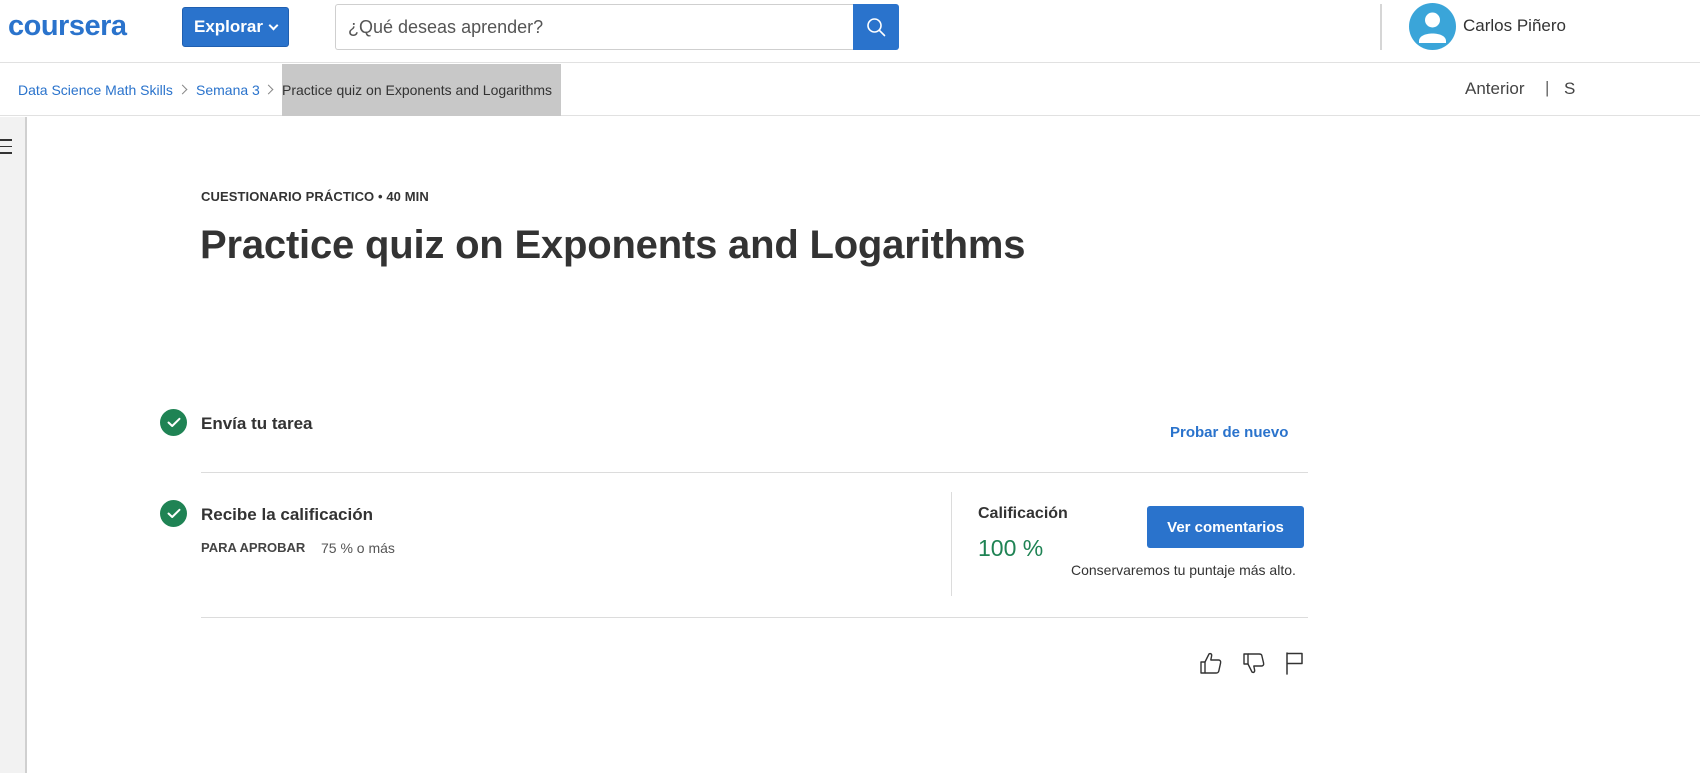 This screenshot has width=1700, height=773. I want to click on breadcrumb-week: Semana 3, so click(228, 90).